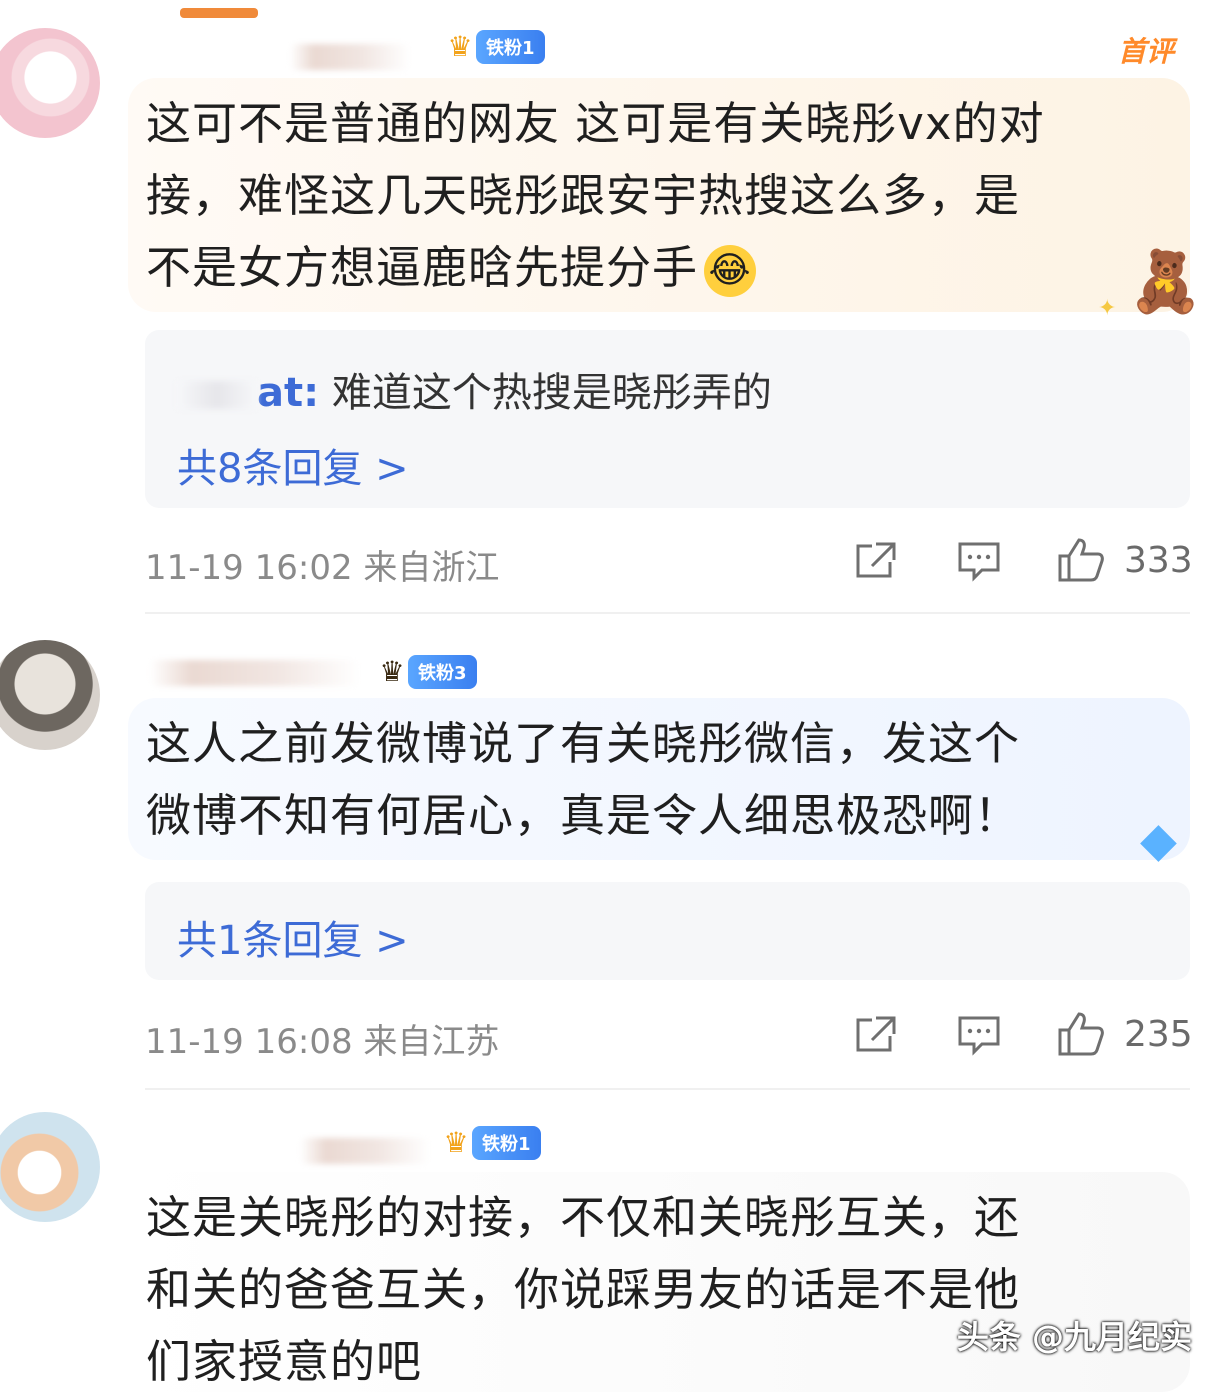 This screenshot has width=1220, height=1398. What do you see at coordinates (219, 13) in the screenshot?
I see `top-divider-stub` at bounding box center [219, 13].